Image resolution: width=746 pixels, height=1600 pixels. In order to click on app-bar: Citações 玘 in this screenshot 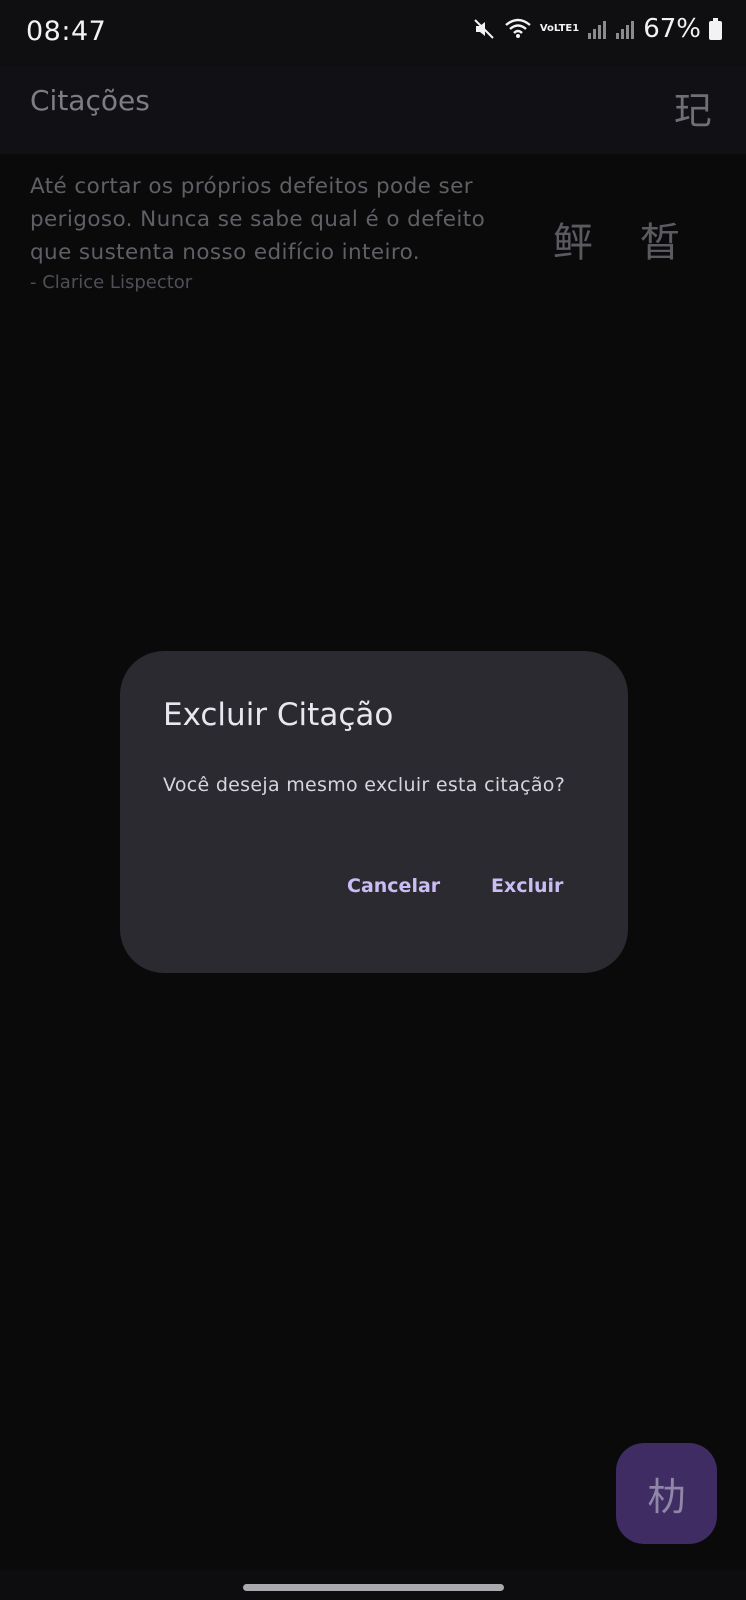, I will do `click(373, 110)`.